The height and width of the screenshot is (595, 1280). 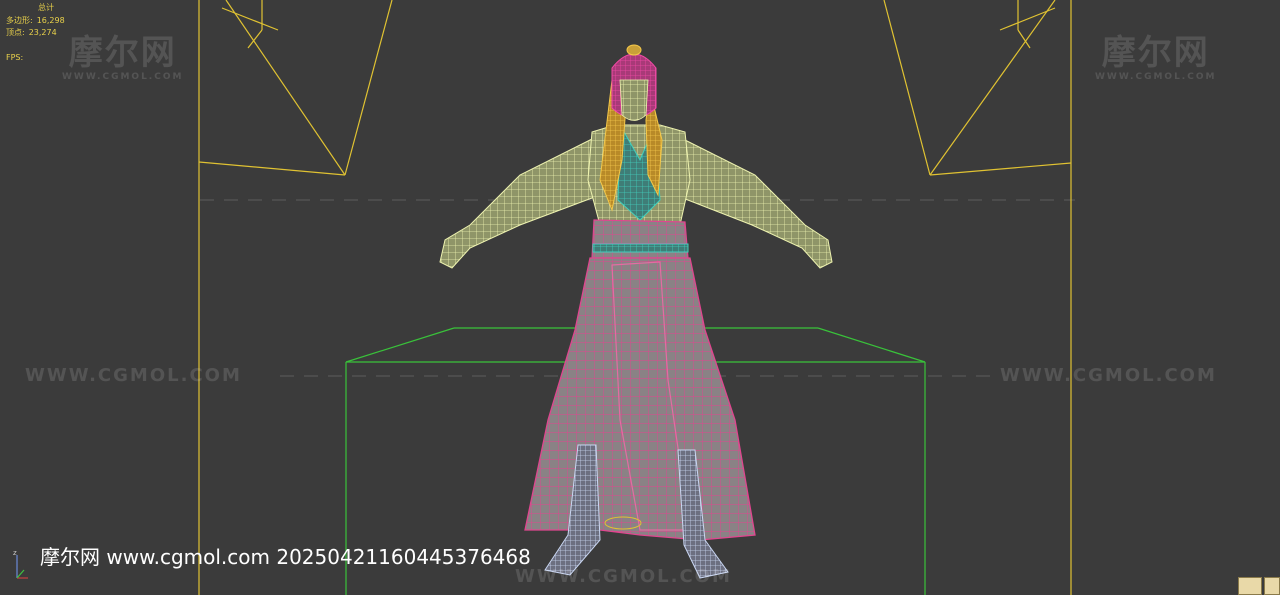 I want to click on watermark-url-left: WWW.CGMOL.COM, so click(x=133, y=375).